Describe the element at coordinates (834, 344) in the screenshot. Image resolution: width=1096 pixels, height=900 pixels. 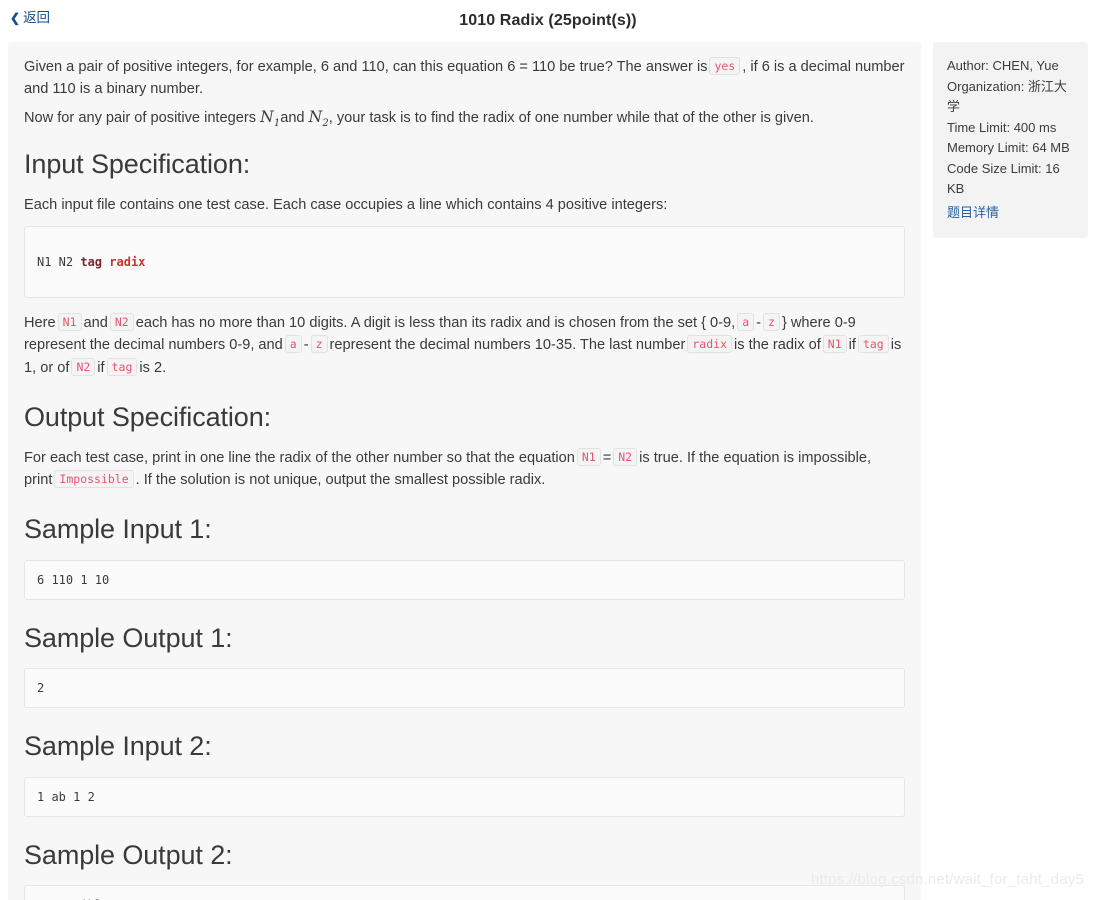
I see `inline-code-n1-b: N1` at that location.